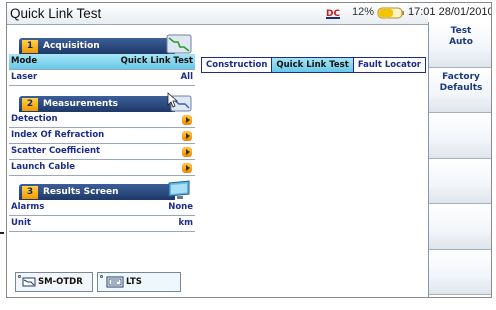  I want to click on section-title: Results Screen, so click(81, 192).